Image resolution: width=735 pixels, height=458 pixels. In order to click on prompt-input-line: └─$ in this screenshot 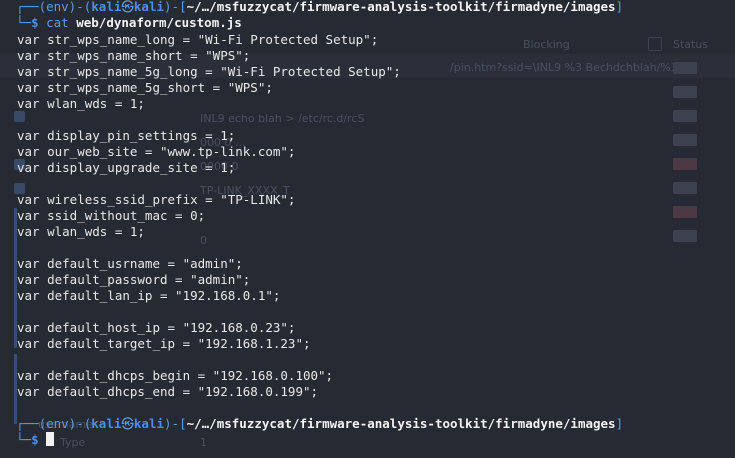, I will do `click(35, 440)`.